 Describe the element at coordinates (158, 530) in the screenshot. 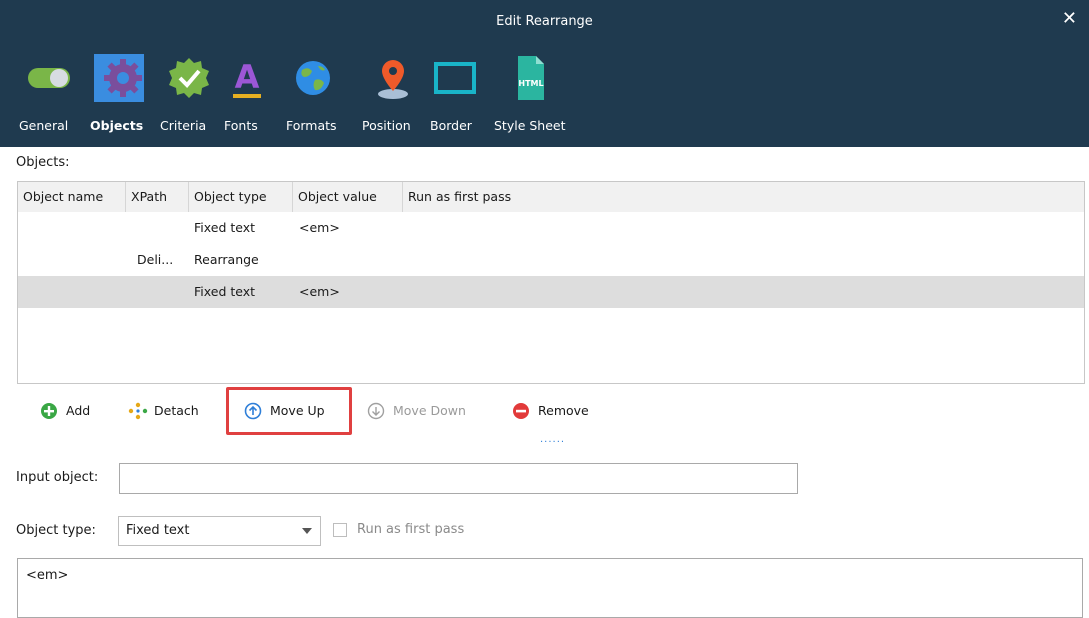

I see `object-type-selected-value: Fixed text` at that location.